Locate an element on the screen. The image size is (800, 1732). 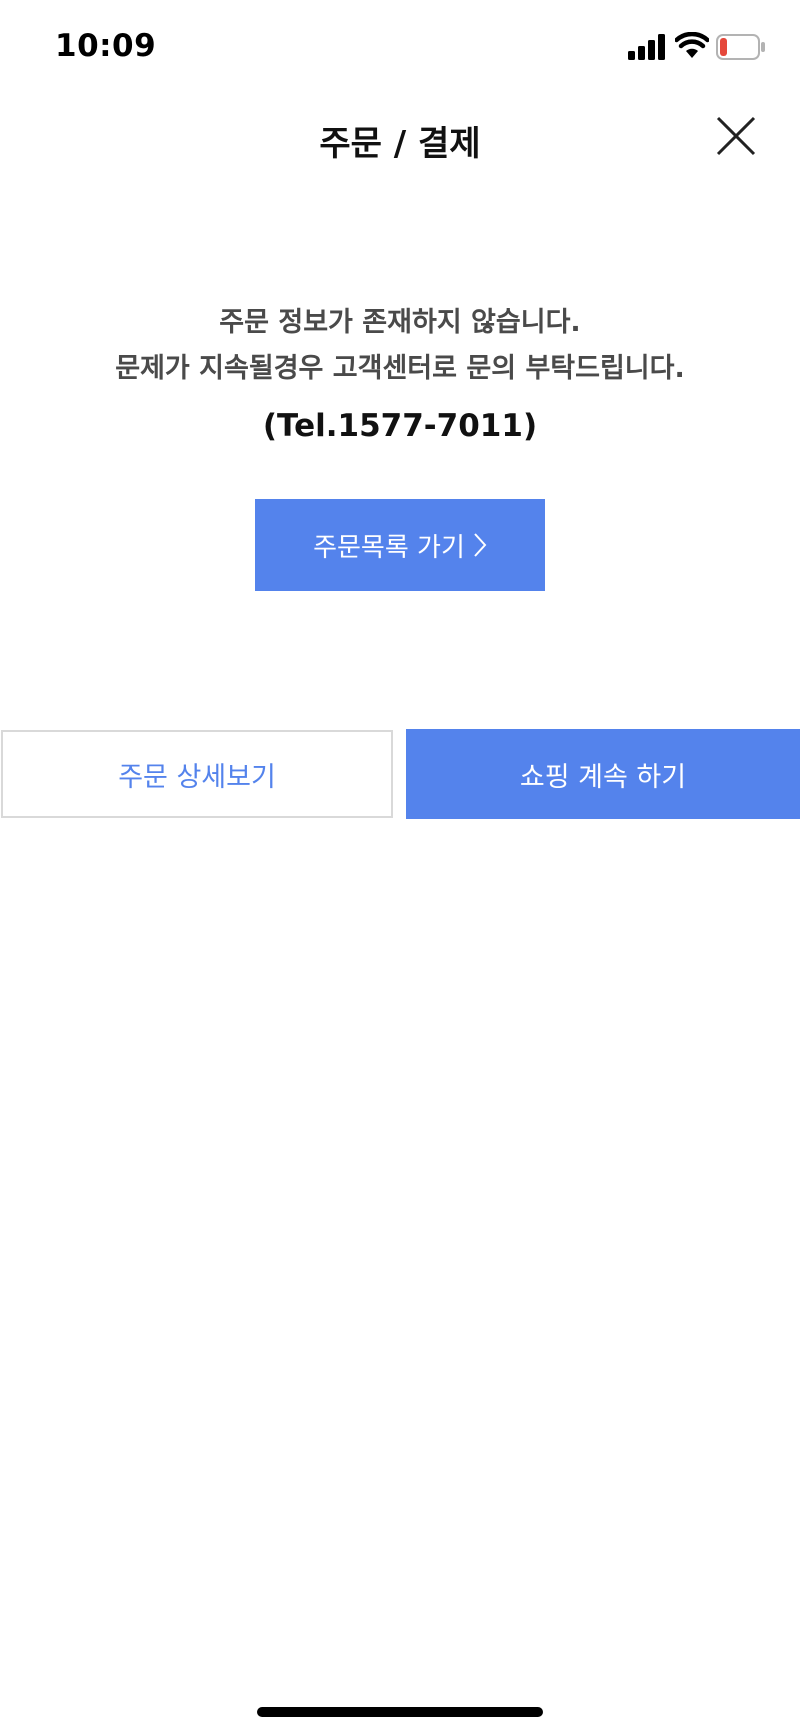
page-title: 주문 / 결제 is located at coordinates (400, 144).